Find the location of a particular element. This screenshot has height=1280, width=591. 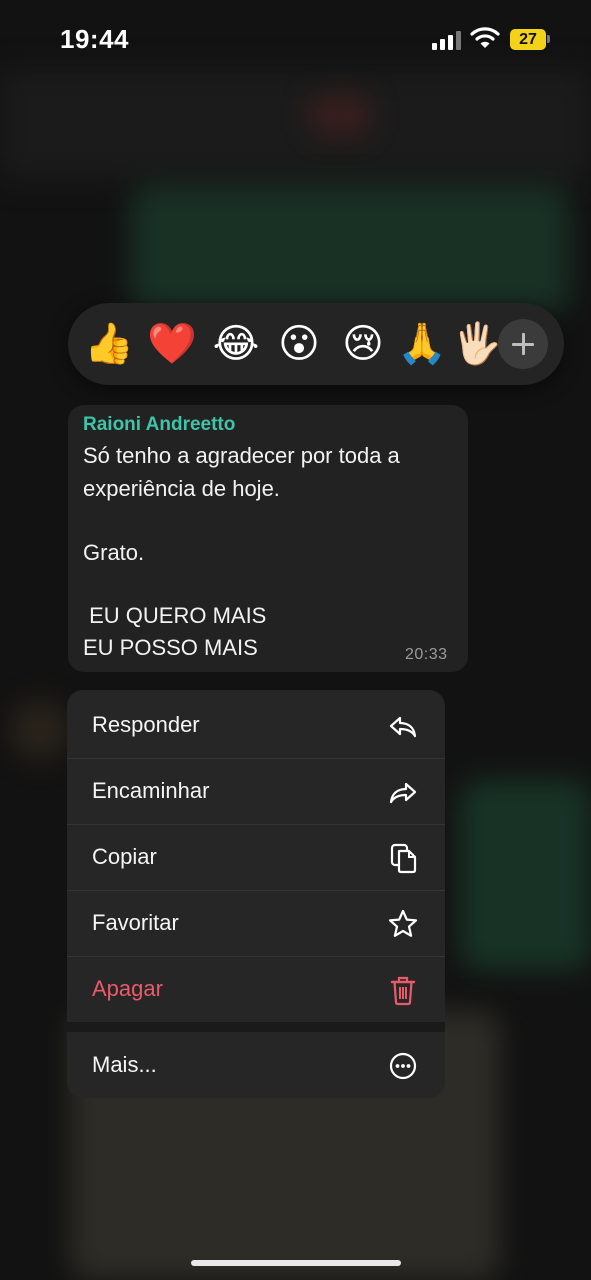

reaction-crying: 😢 is located at coordinates (363, 344).